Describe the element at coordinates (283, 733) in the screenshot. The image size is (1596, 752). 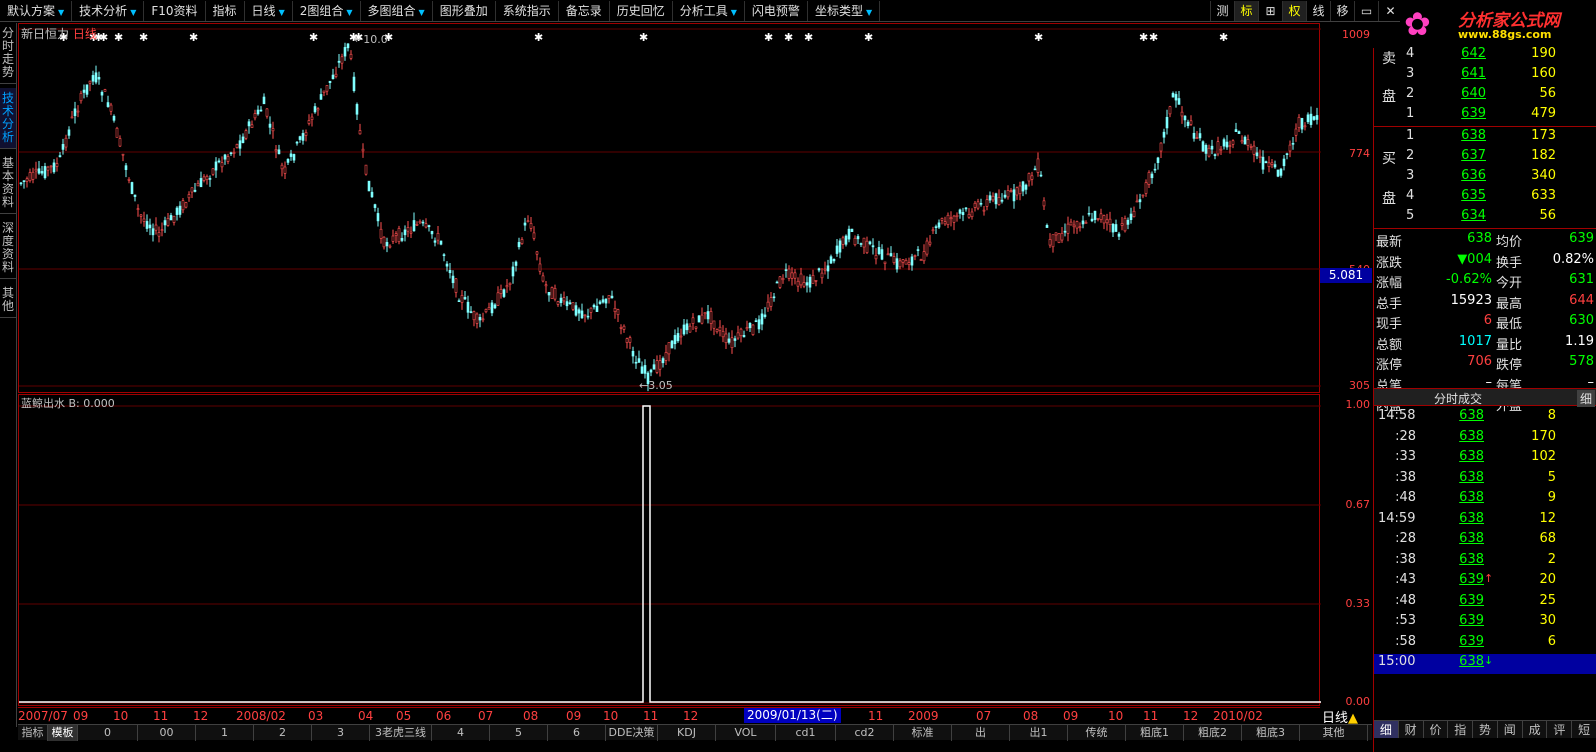
I see `indicator-tab-5: 2` at that location.